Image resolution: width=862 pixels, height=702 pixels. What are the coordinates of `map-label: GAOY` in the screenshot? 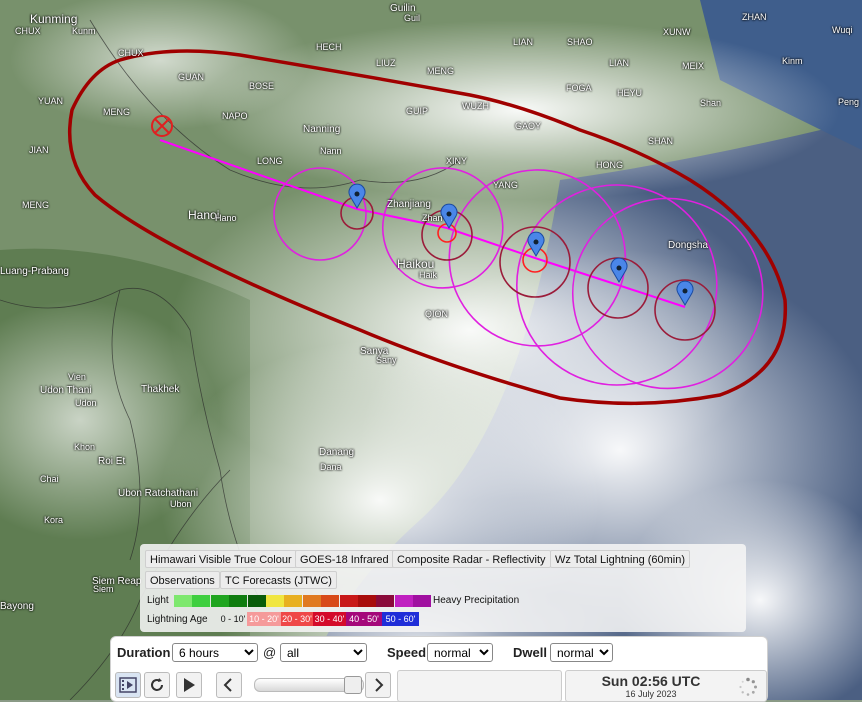 It's located at (528, 126).